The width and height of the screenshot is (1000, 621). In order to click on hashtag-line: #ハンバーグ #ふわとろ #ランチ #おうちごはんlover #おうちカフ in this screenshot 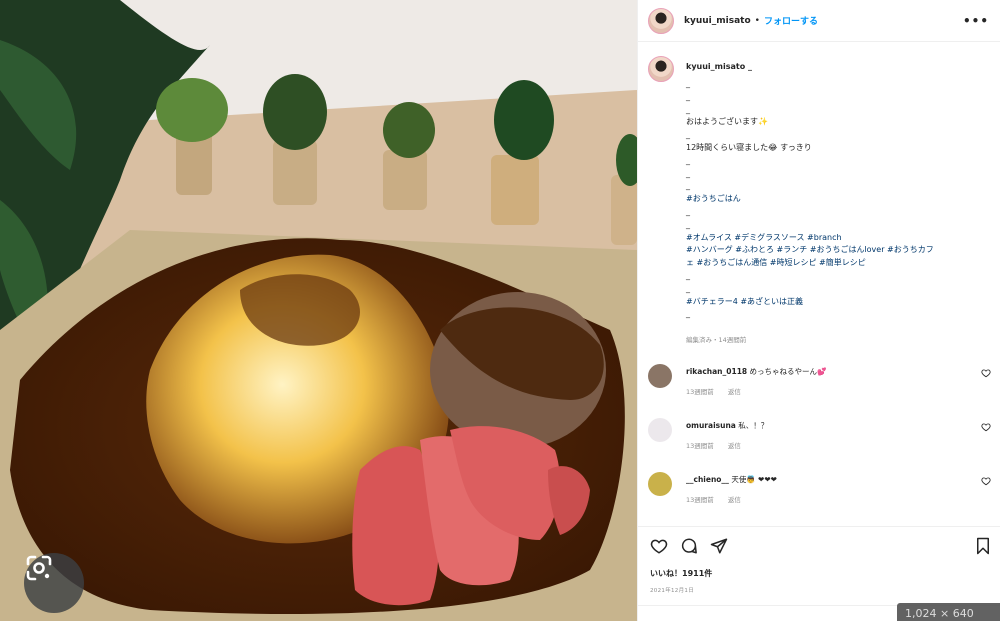, I will do `click(838, 250)`.